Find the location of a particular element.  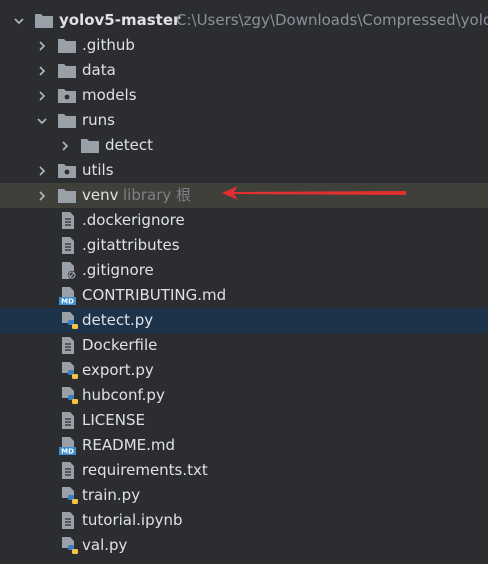

tree-item-label: tutorial.ipynb is located at coordinates (132, 520).